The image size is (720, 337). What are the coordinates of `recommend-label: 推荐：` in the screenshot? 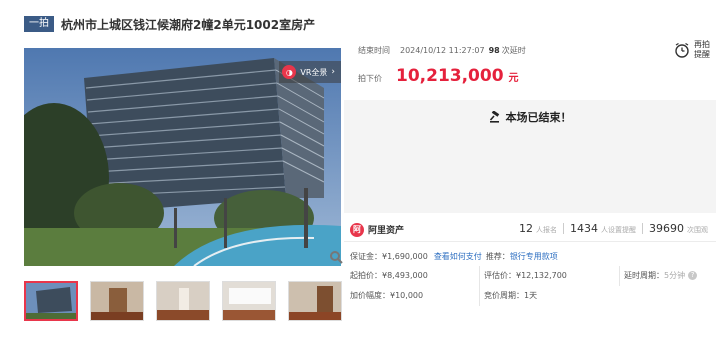 It's located at (497, 256).